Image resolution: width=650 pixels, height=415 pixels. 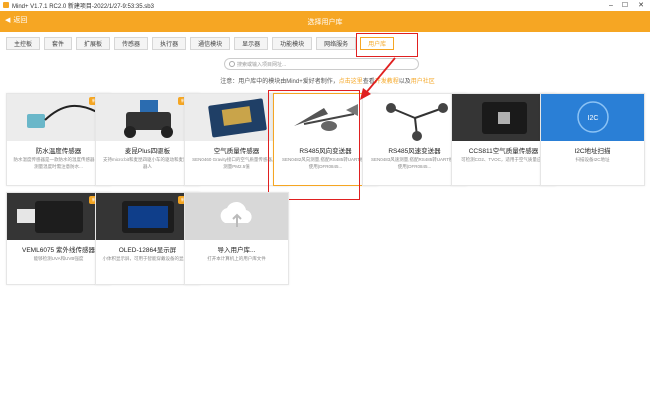 I want to click on close-icon: ✕, so click(x=641, y=5).